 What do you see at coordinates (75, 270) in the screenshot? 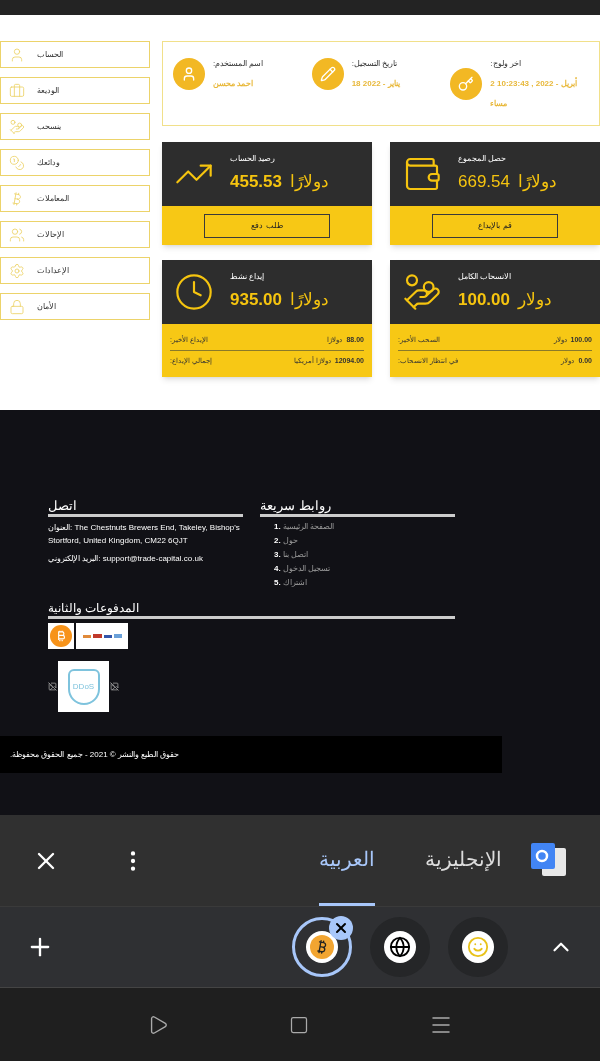
I see `sidebar-item: الإعدادات` at bounding box center [75, 270].